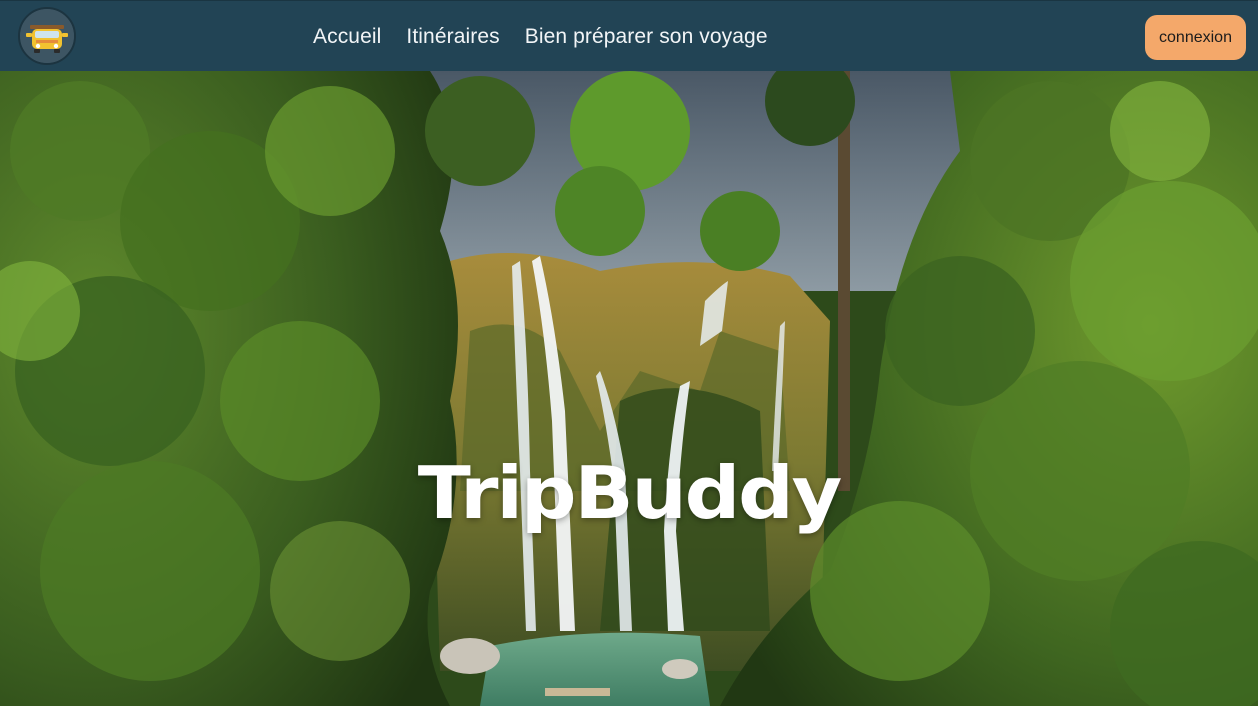  What do you see at coordinates (630, 493) in the screenshot?
I see `hero-title: TripBuddy` at bounding box center [630, 493].